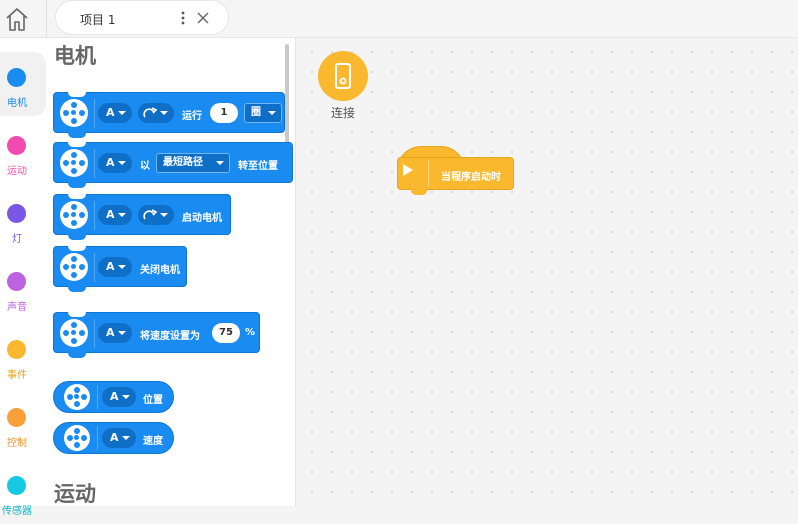  I want to click on block-stop-motor: A 关闭电机, so click(120, 269).